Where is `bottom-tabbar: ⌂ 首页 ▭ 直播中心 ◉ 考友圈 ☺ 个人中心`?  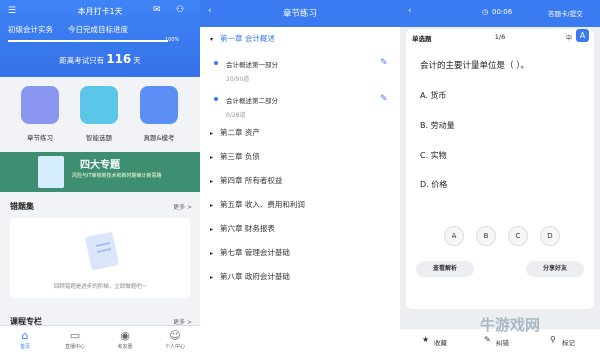 bottom-tabbar: ⌂ 首页 ▭ 直播中心 ◉ 考友圈 ☺ 个人中心 is located at coordinates (100, 340).